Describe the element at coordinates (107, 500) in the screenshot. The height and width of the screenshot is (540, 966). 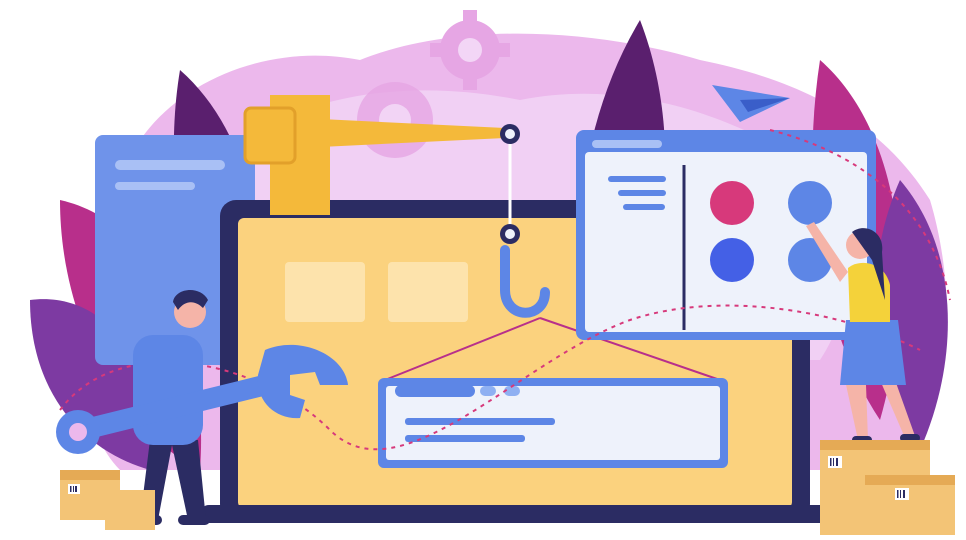
I see `cardboard-boxes-left` at that location.